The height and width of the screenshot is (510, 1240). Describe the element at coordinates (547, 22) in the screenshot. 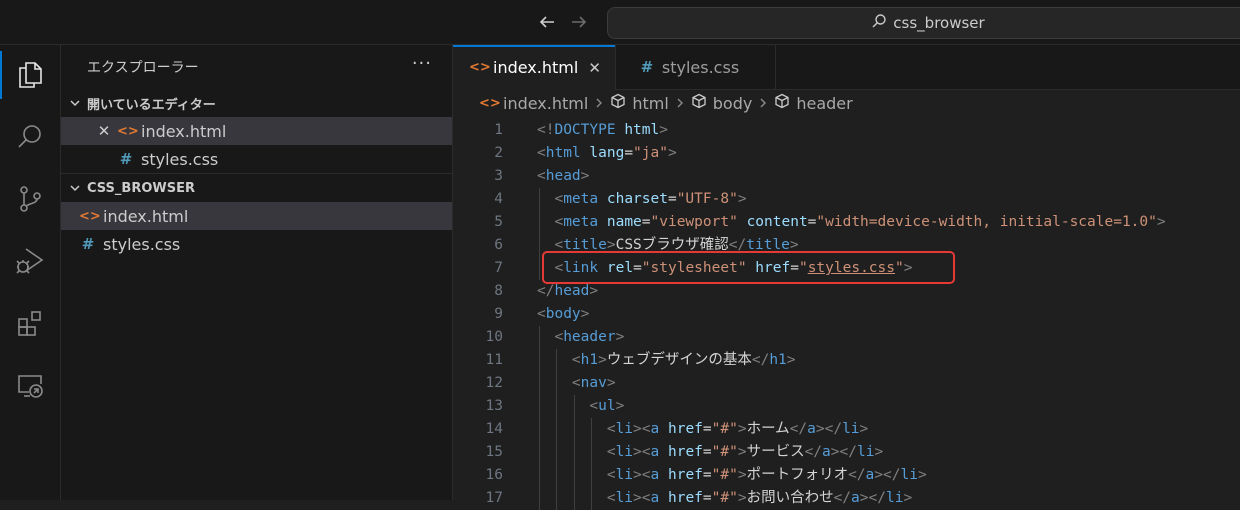

I see `back-arrow-icon` at that location.